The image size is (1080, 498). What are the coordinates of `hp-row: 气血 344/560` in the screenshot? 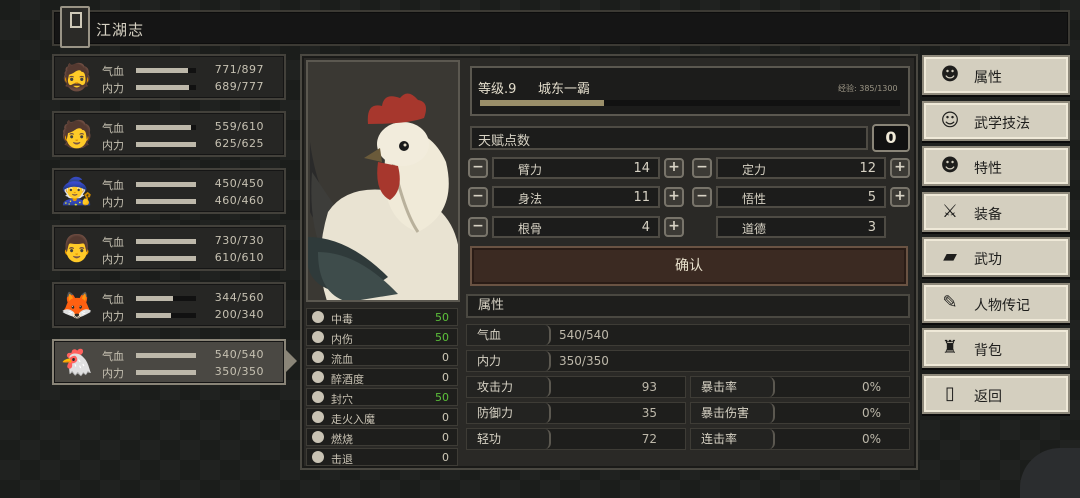 It's located at (194, 299).